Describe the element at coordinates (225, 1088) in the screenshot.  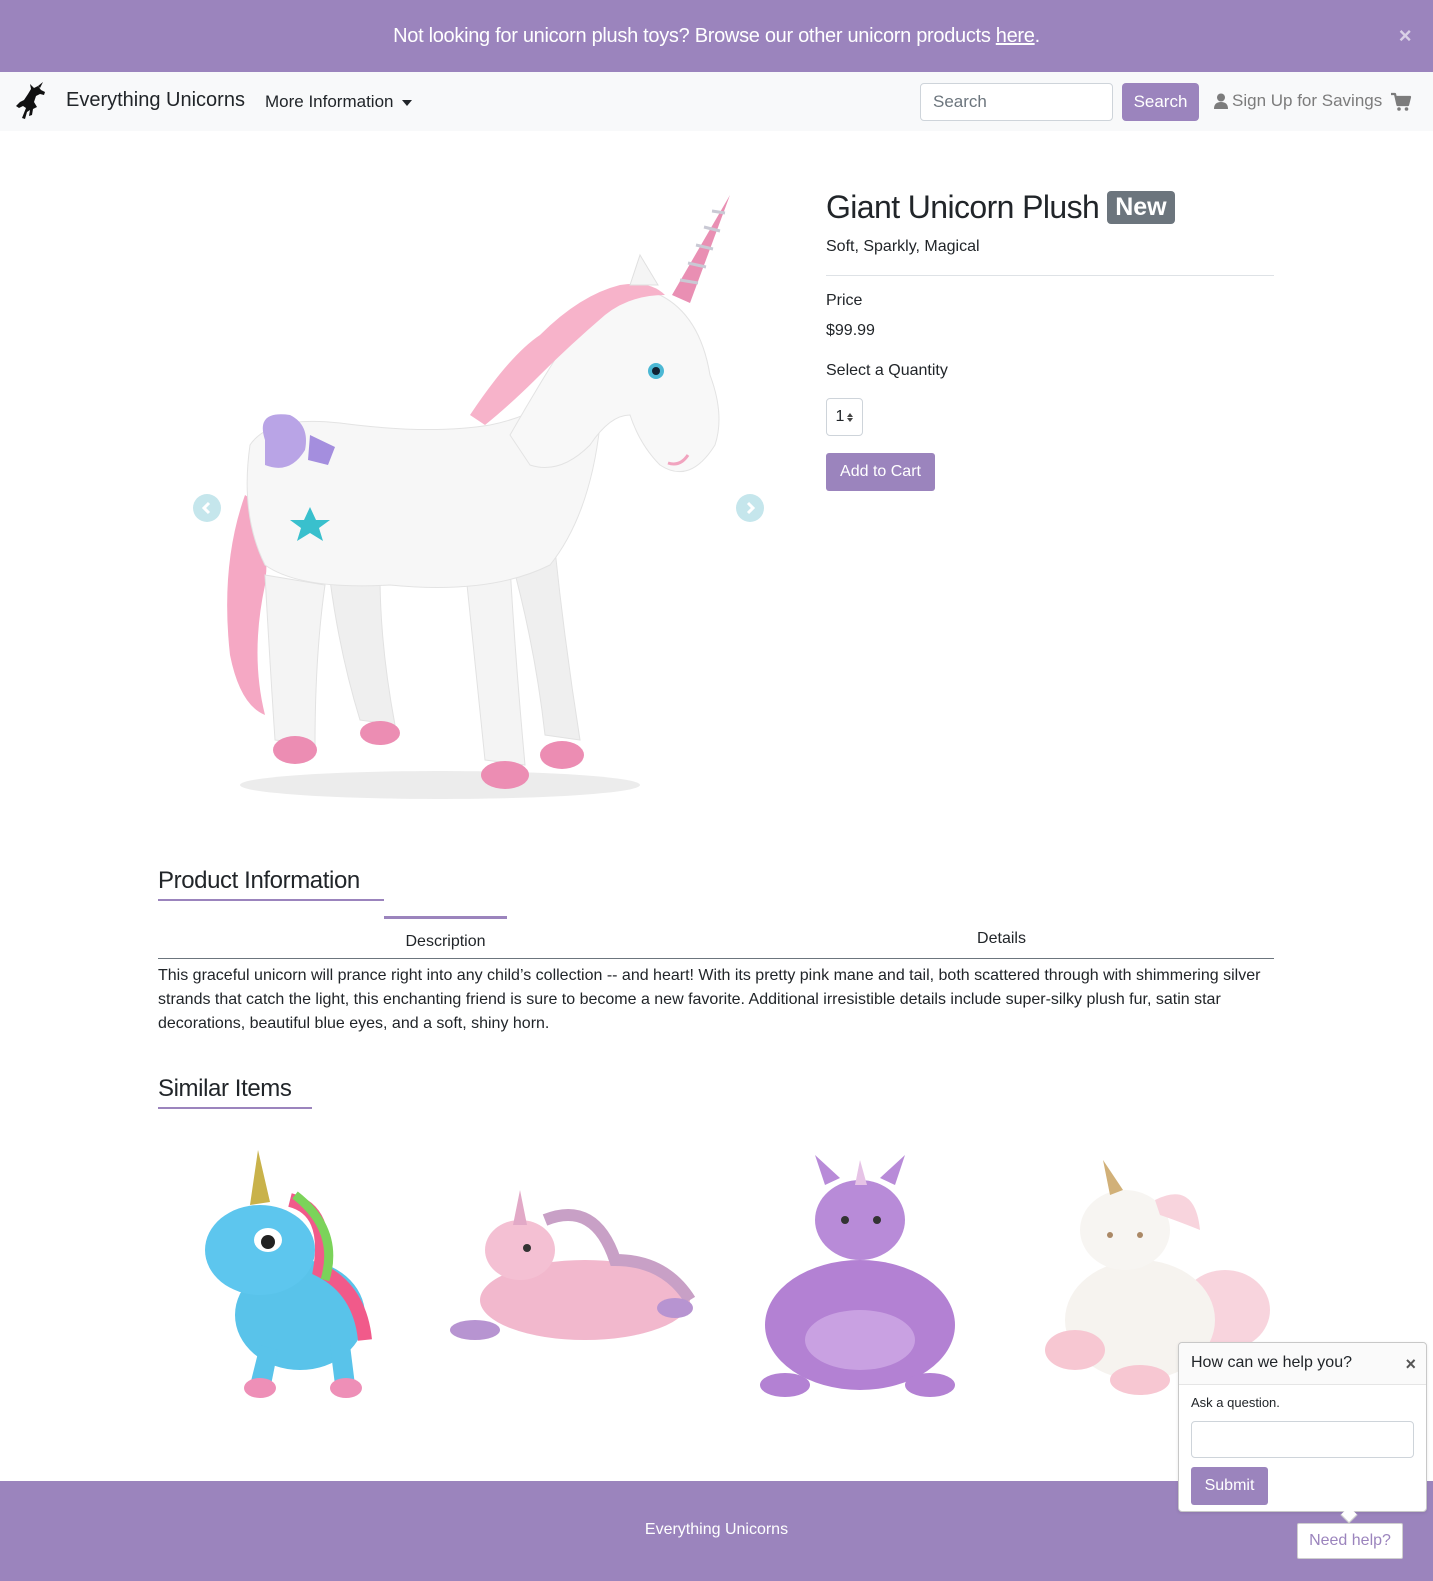
I see `similar-items-heading: Similar Items` at that location.